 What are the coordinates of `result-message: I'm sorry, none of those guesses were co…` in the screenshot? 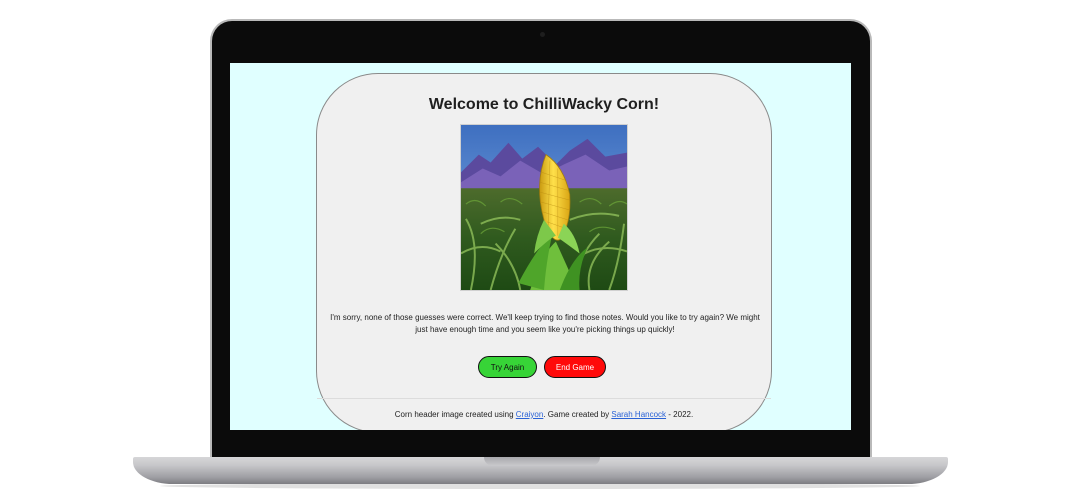 It's located at (545, 323).